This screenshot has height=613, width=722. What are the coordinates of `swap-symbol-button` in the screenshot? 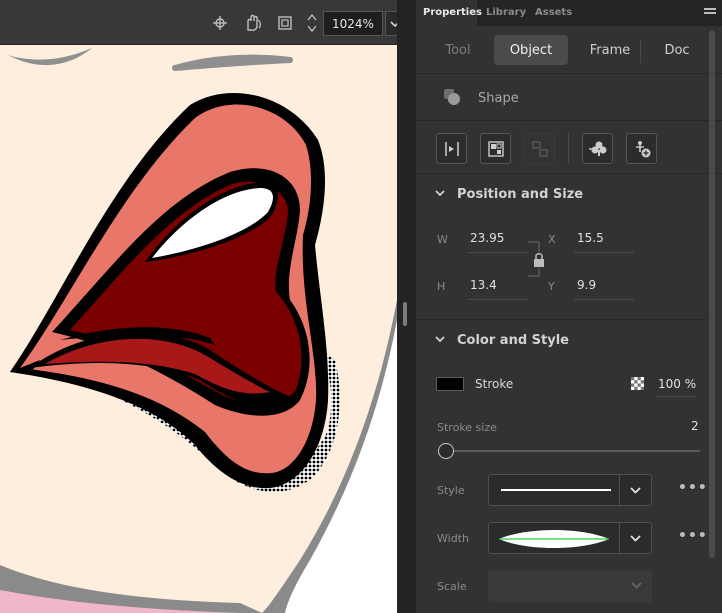 It's located at (451, 148).